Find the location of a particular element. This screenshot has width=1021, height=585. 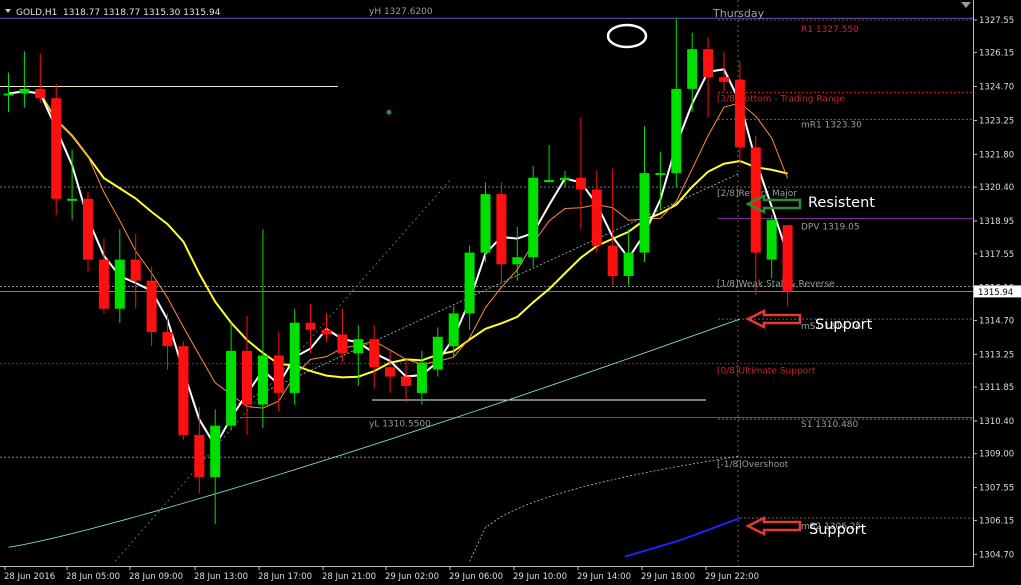

y-tick-label: 1320.40 is located at coordinates (996, 188).